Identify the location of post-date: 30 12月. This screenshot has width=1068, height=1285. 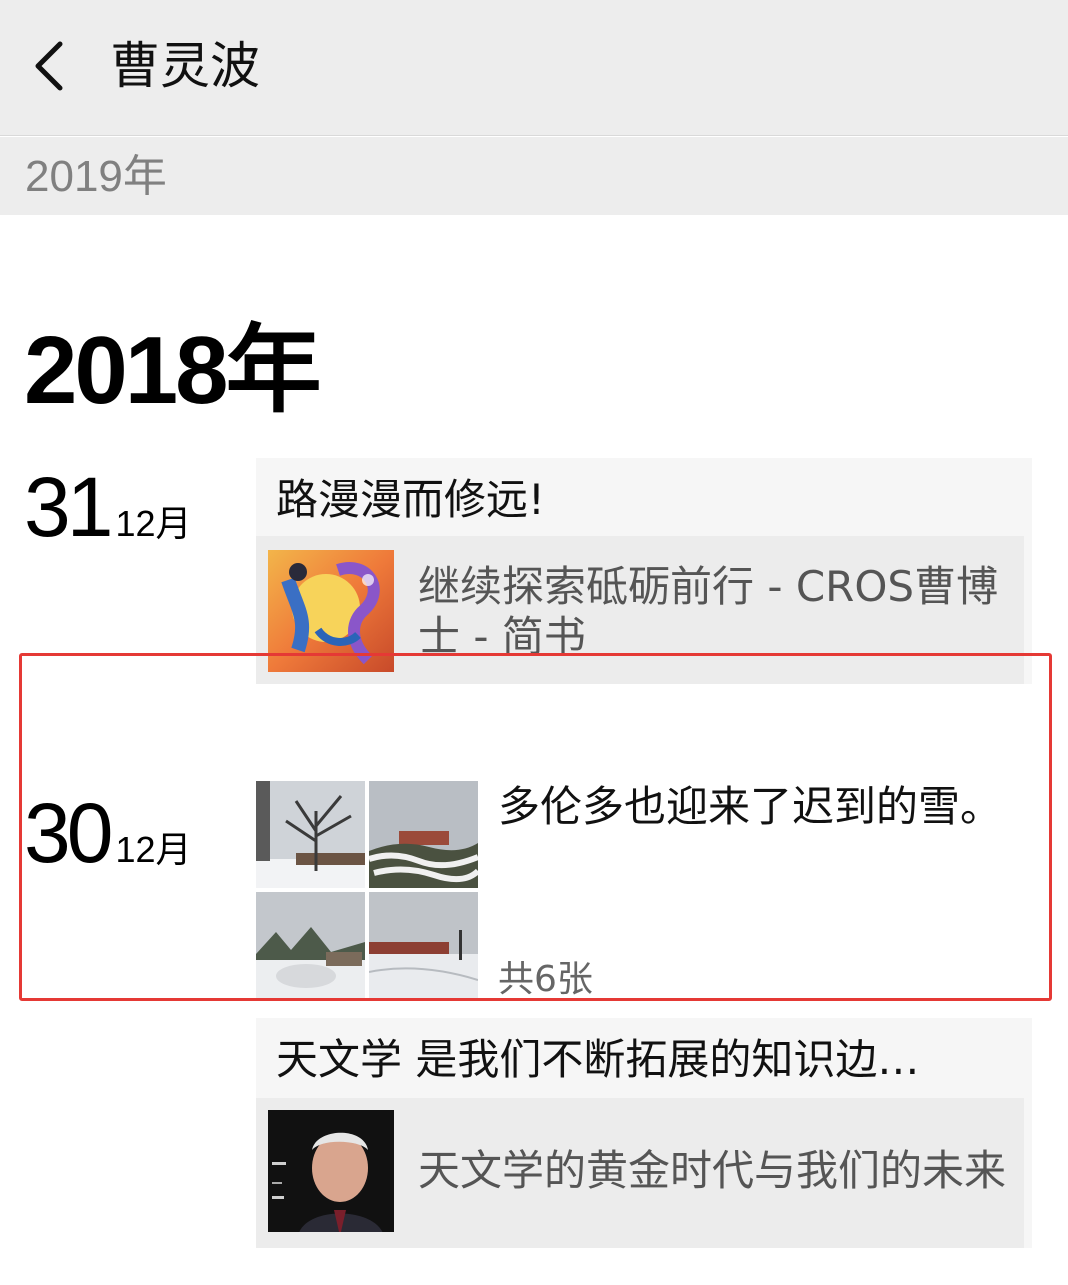
(107, 833).